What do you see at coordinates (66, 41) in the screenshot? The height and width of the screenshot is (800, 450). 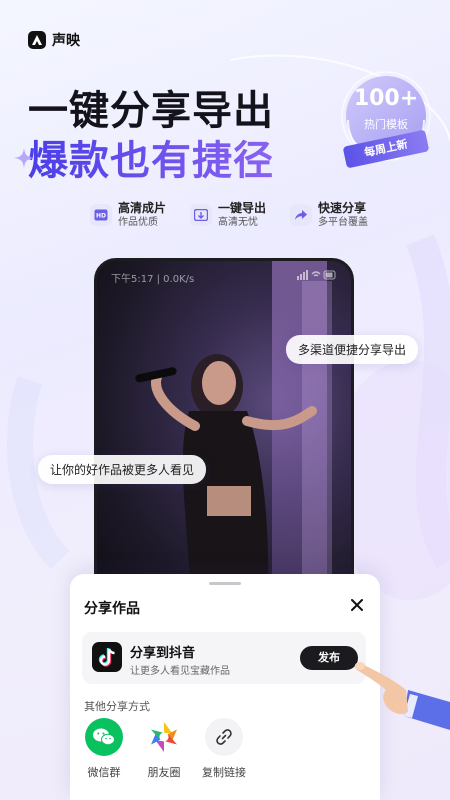 I see `brand-name: 声映` at bounding box center [66, 41].